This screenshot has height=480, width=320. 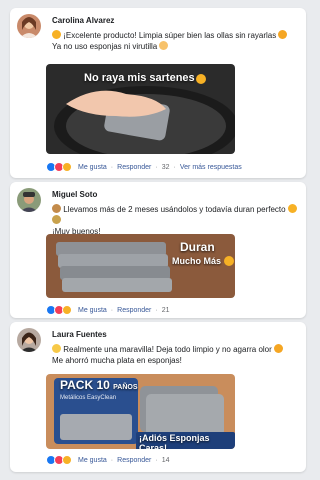 I want to click on pointing-hand-emoji, so click(x=201, y=79).